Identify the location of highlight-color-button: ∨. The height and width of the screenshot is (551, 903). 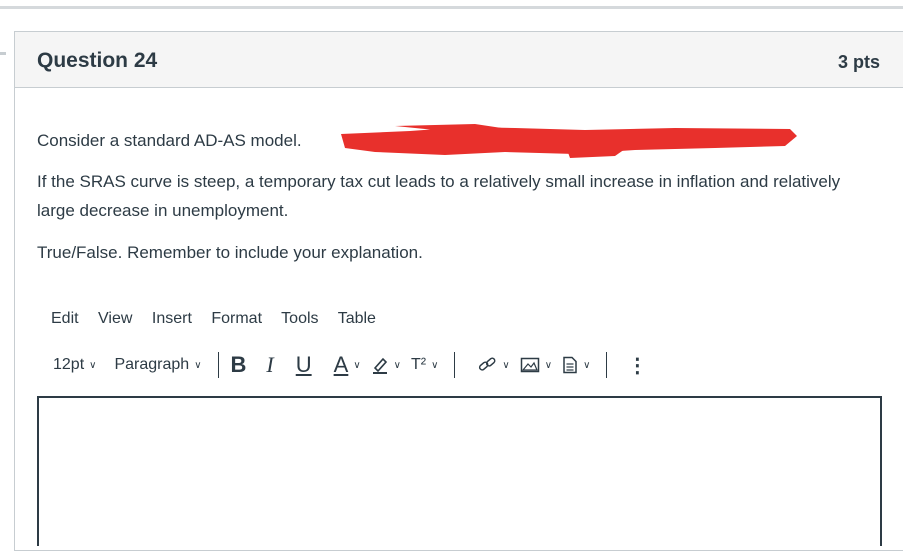
(386, 365).